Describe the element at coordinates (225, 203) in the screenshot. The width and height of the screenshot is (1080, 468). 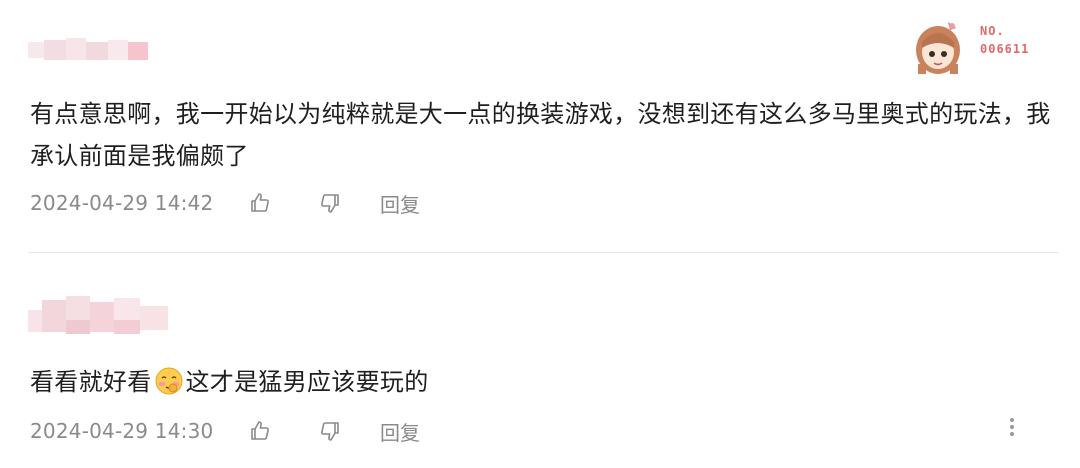
I see `comment-meta: 2024-04-29 14:42 回复` at that location.